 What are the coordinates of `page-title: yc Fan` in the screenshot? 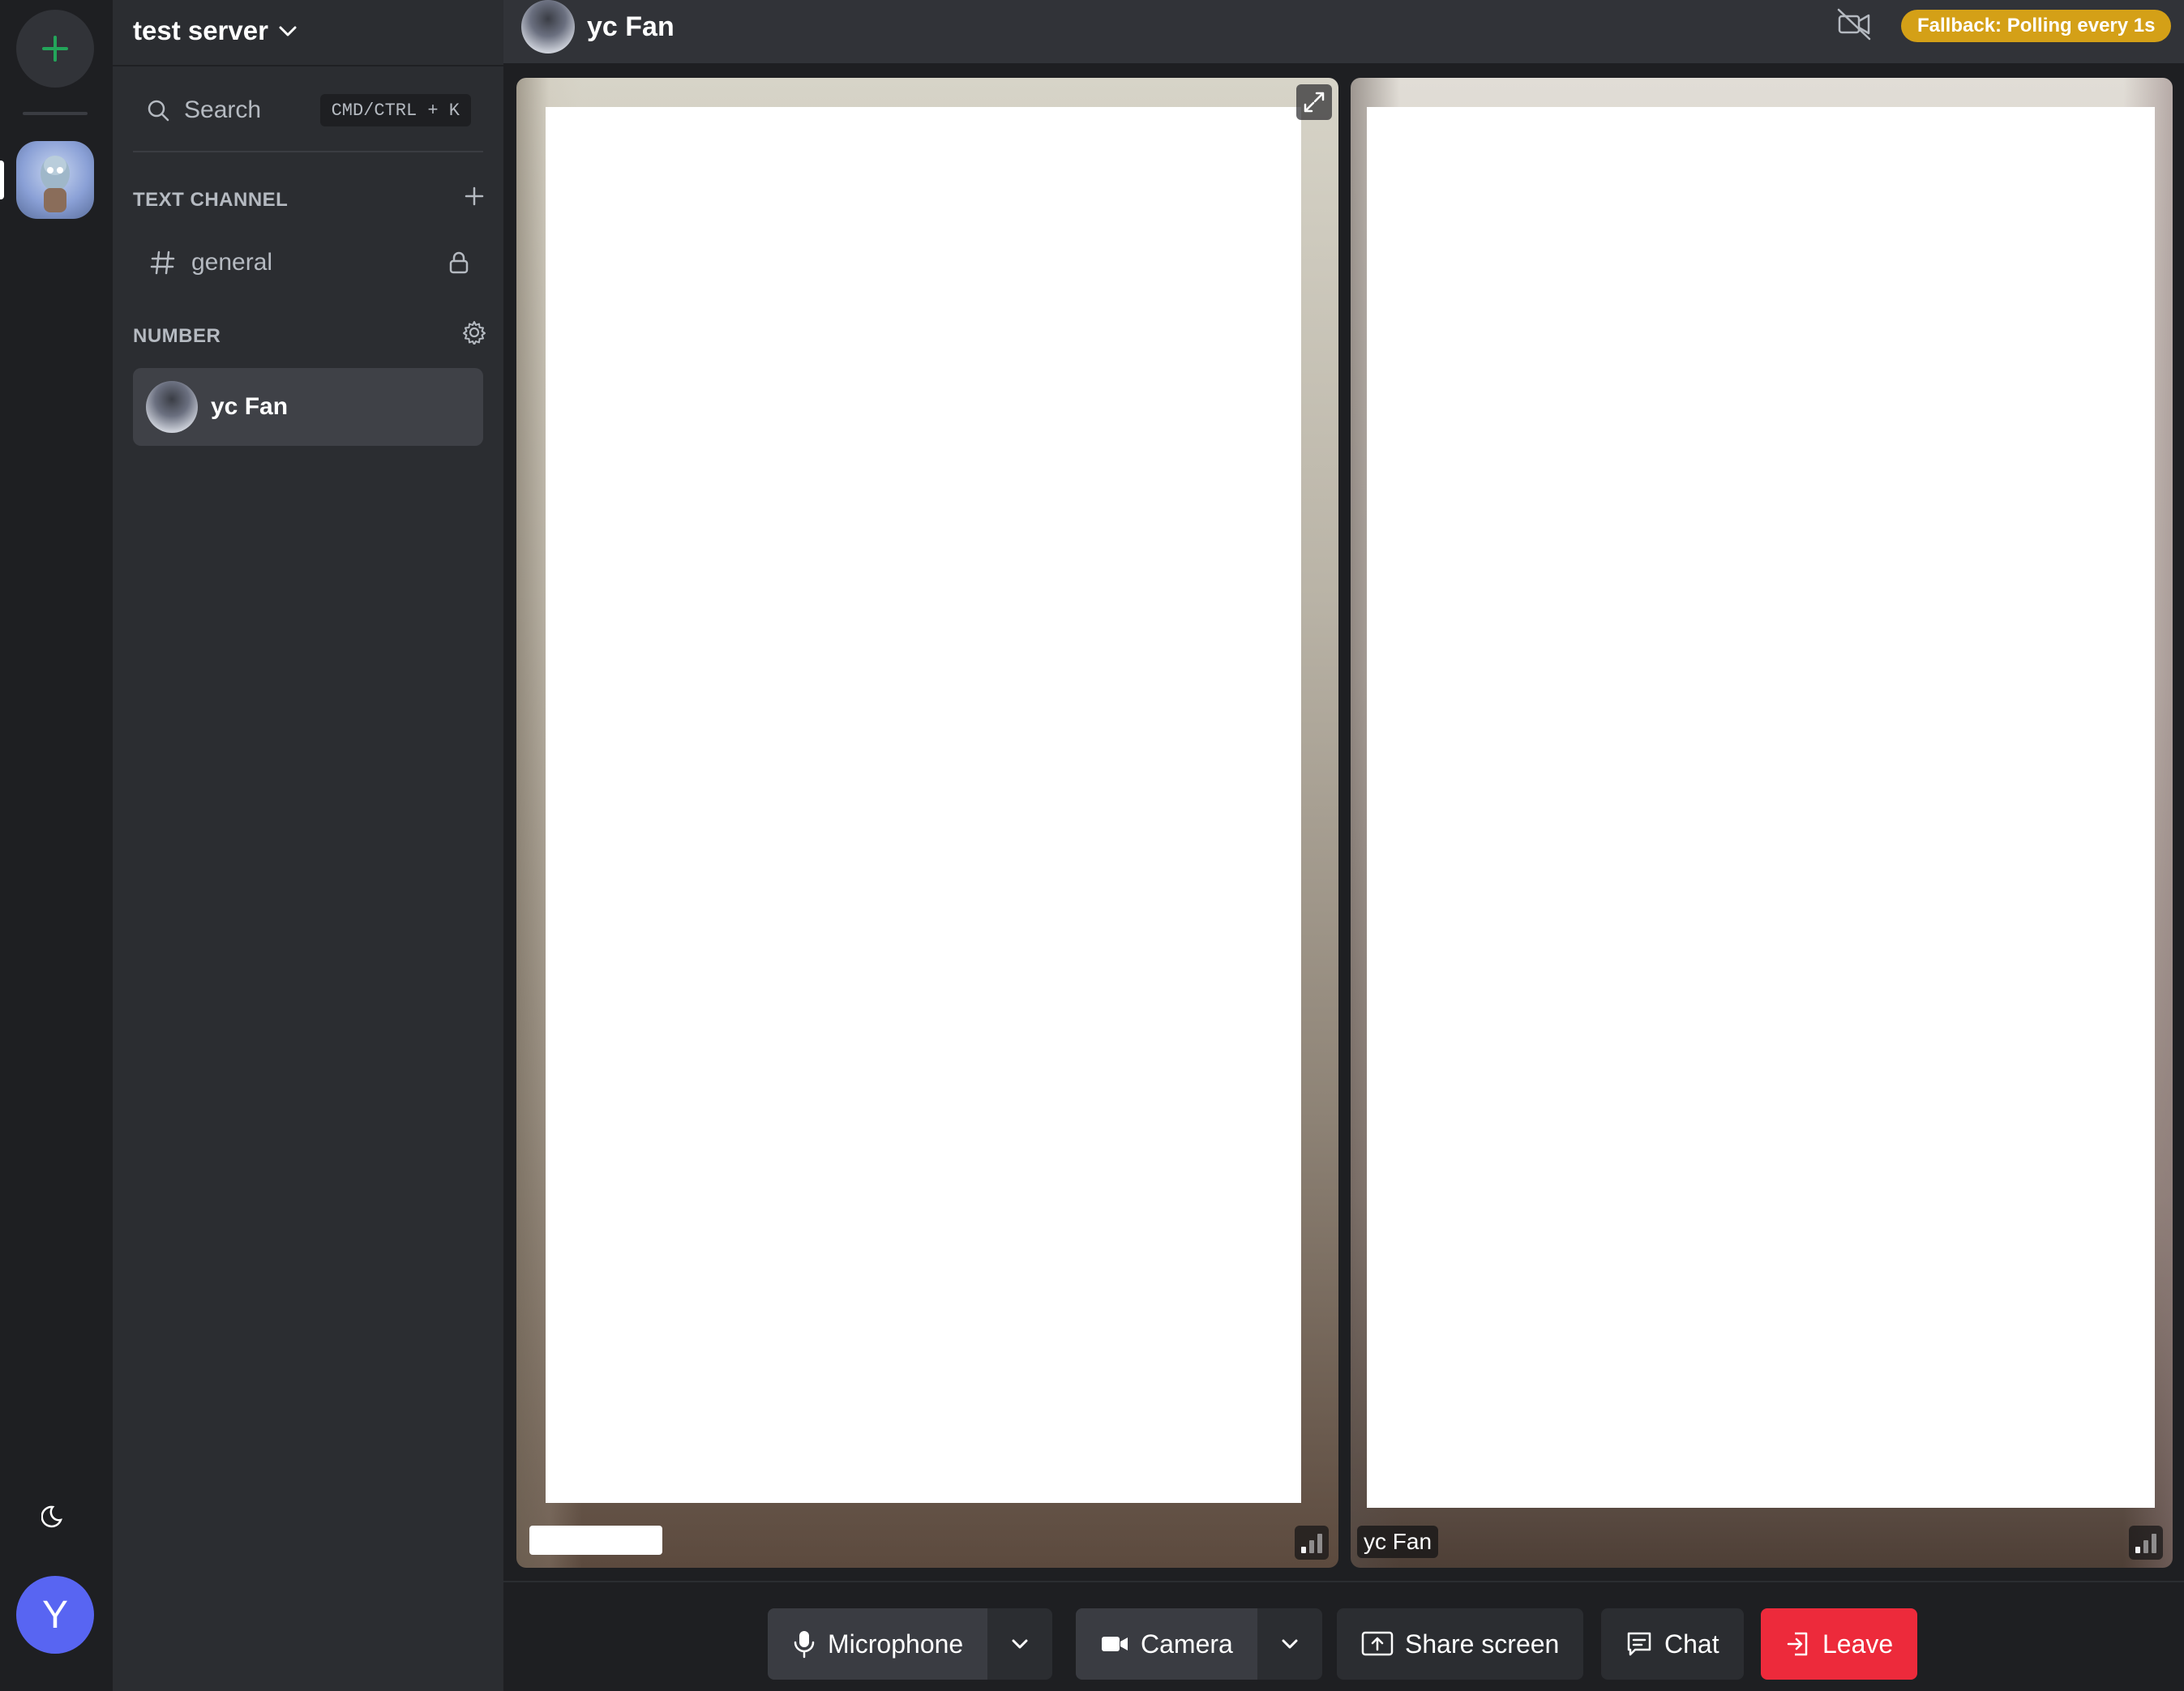 It's located at (630, 26).